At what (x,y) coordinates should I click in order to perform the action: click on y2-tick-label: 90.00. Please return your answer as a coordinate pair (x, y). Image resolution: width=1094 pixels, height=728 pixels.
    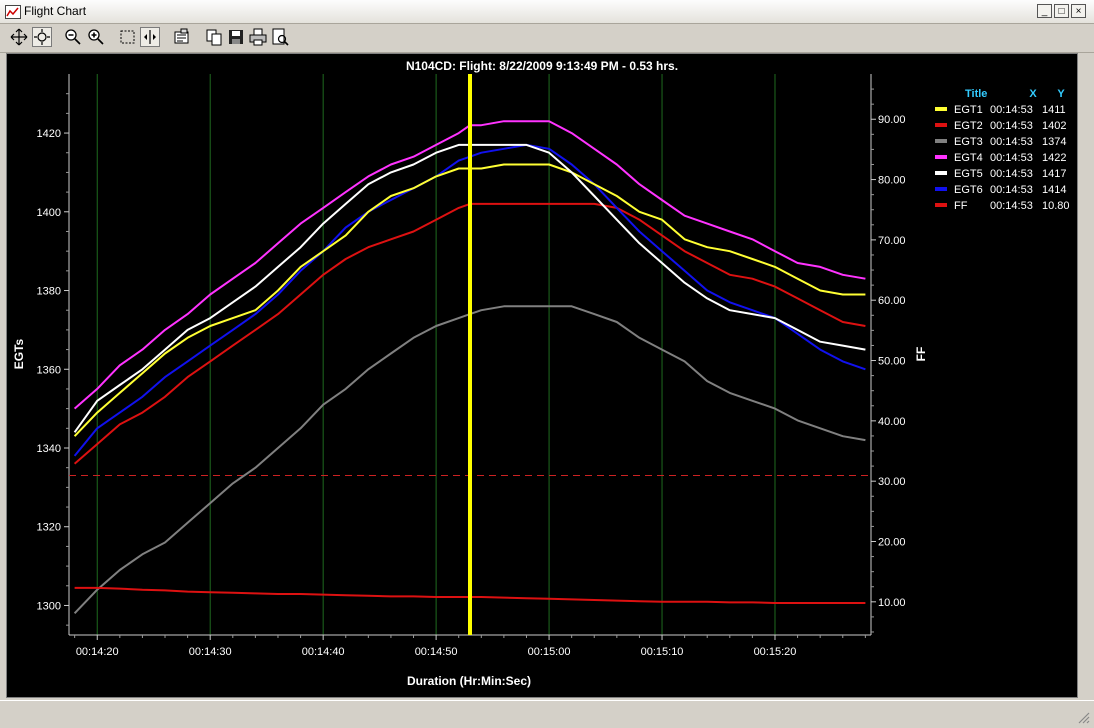
    Looking at the image, I should click on (892, 120).